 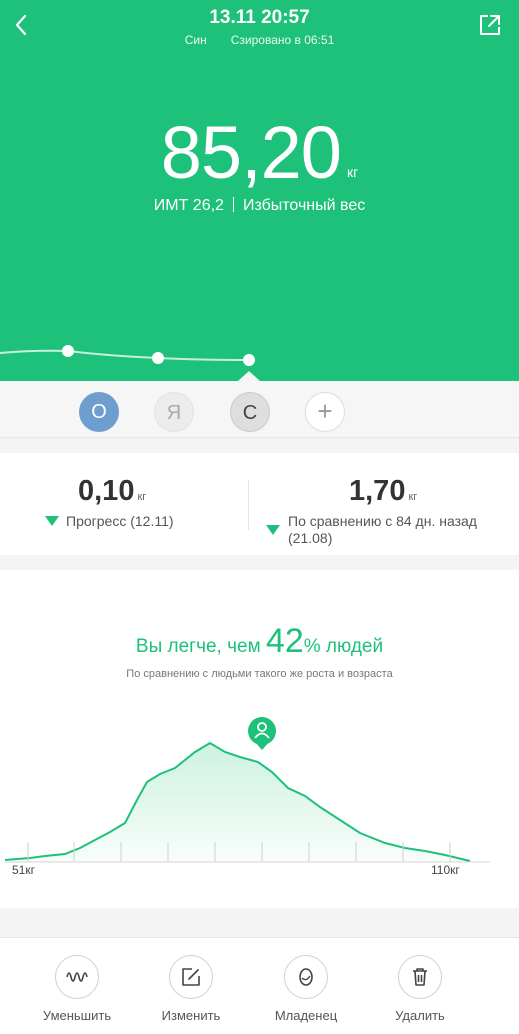 I want to click on comparison-title: Вы легче, чем 42% людей, so click(x=259, y=641).